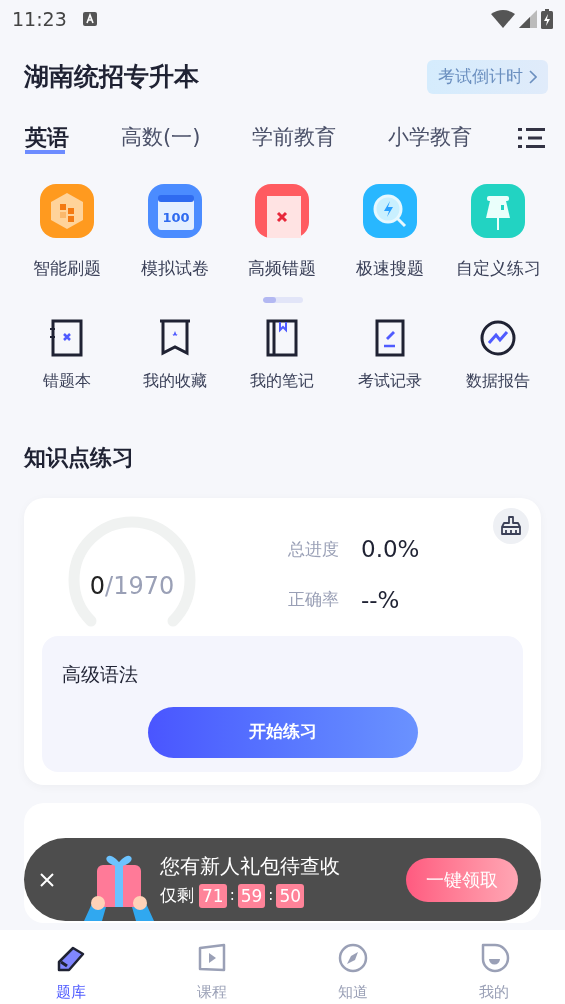  Describe the element at coordinates (250, 866) in the screenshot. I see `promo-title: 您有新人礼包待查收` at that location.